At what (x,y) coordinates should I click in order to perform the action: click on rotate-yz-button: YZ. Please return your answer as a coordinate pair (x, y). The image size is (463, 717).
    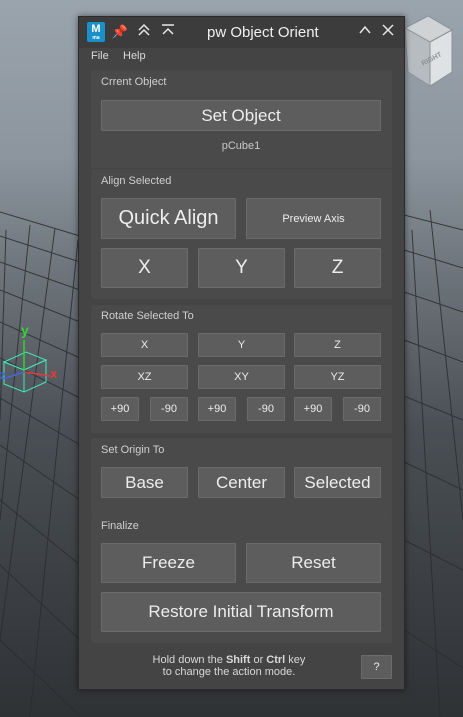
    Looking at the image, I should click on (337, 377).